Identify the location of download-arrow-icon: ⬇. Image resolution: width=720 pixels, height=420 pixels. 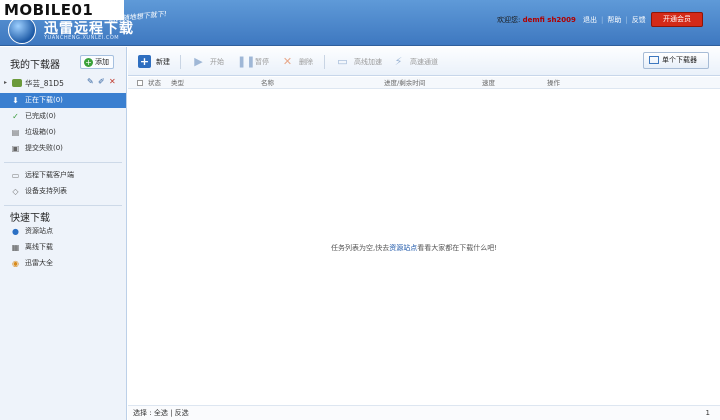
(15, 100).